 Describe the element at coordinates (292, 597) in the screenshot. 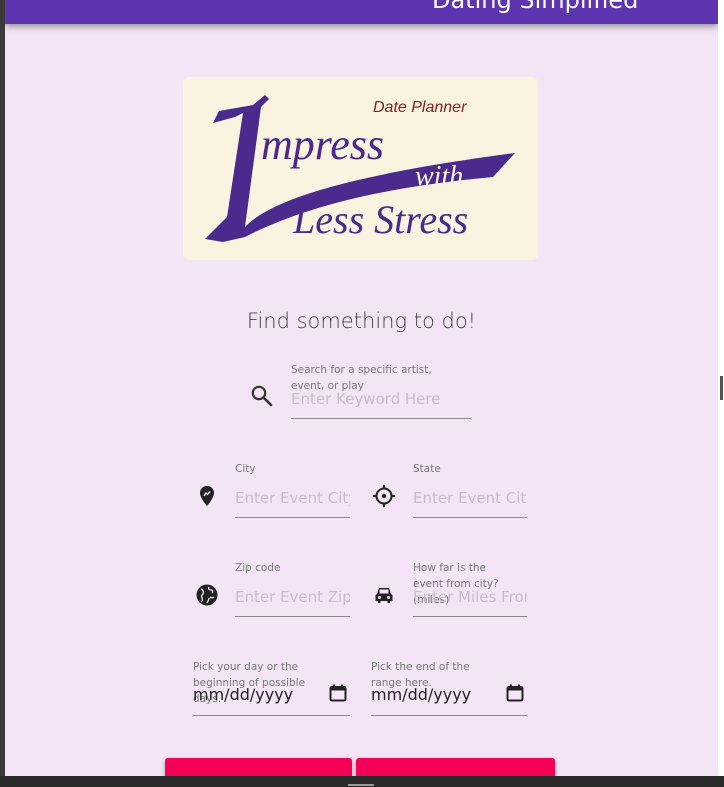

I see `zip-input` at that location.